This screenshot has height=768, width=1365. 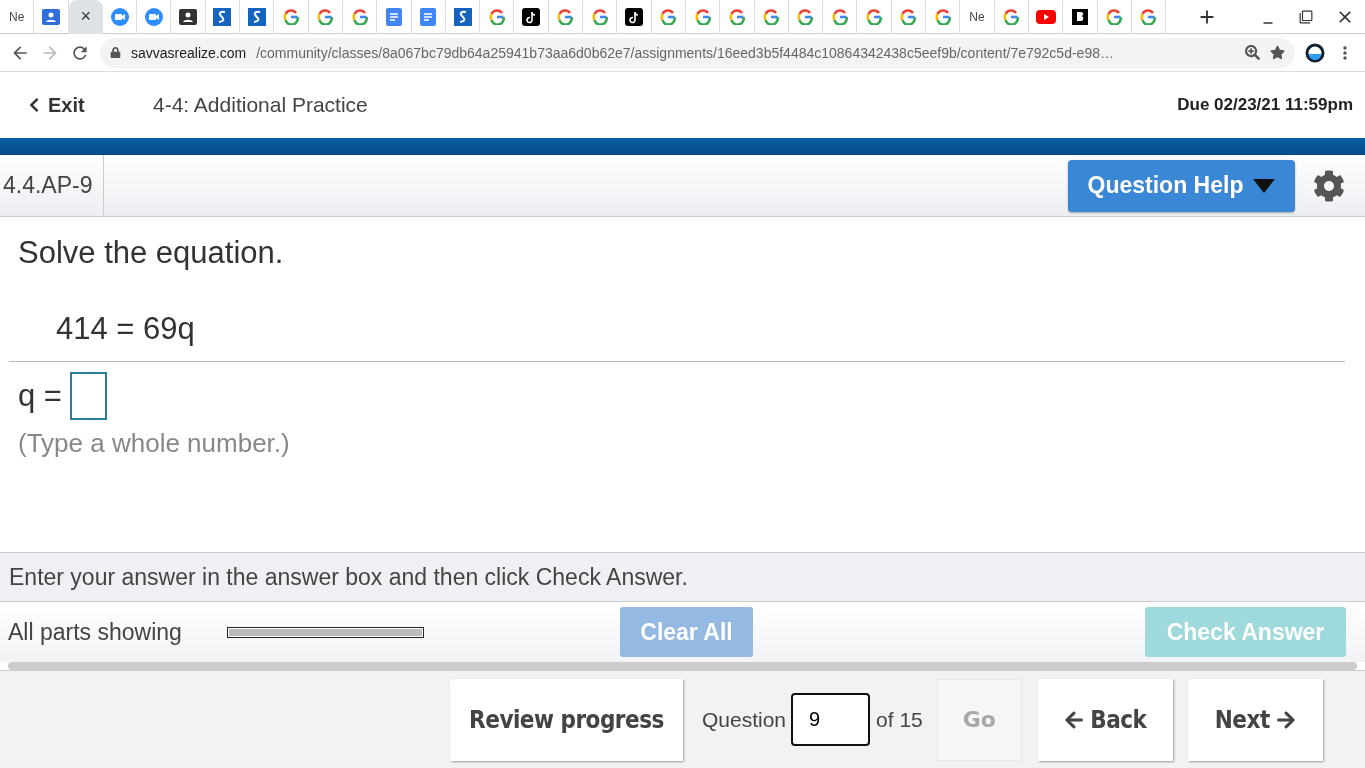 I want to click on answer-label: q =, so click(x=40, y=396).